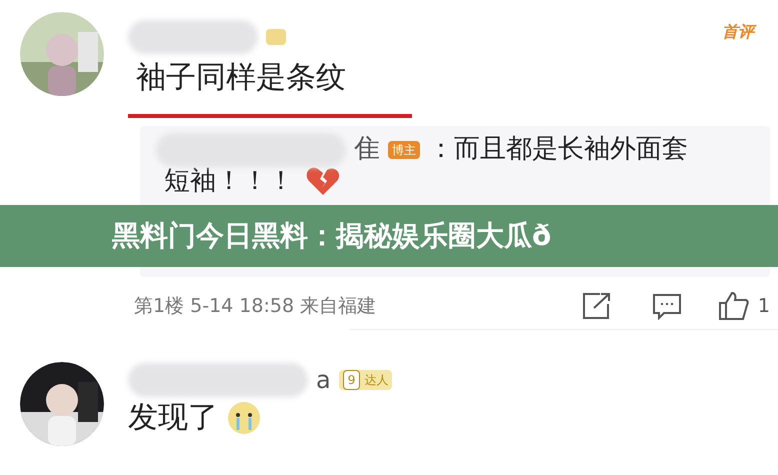 This screenshot has height=475, width=778. I want to click on reply-text: ：而且都是长袖外面套, so click(558, 149).